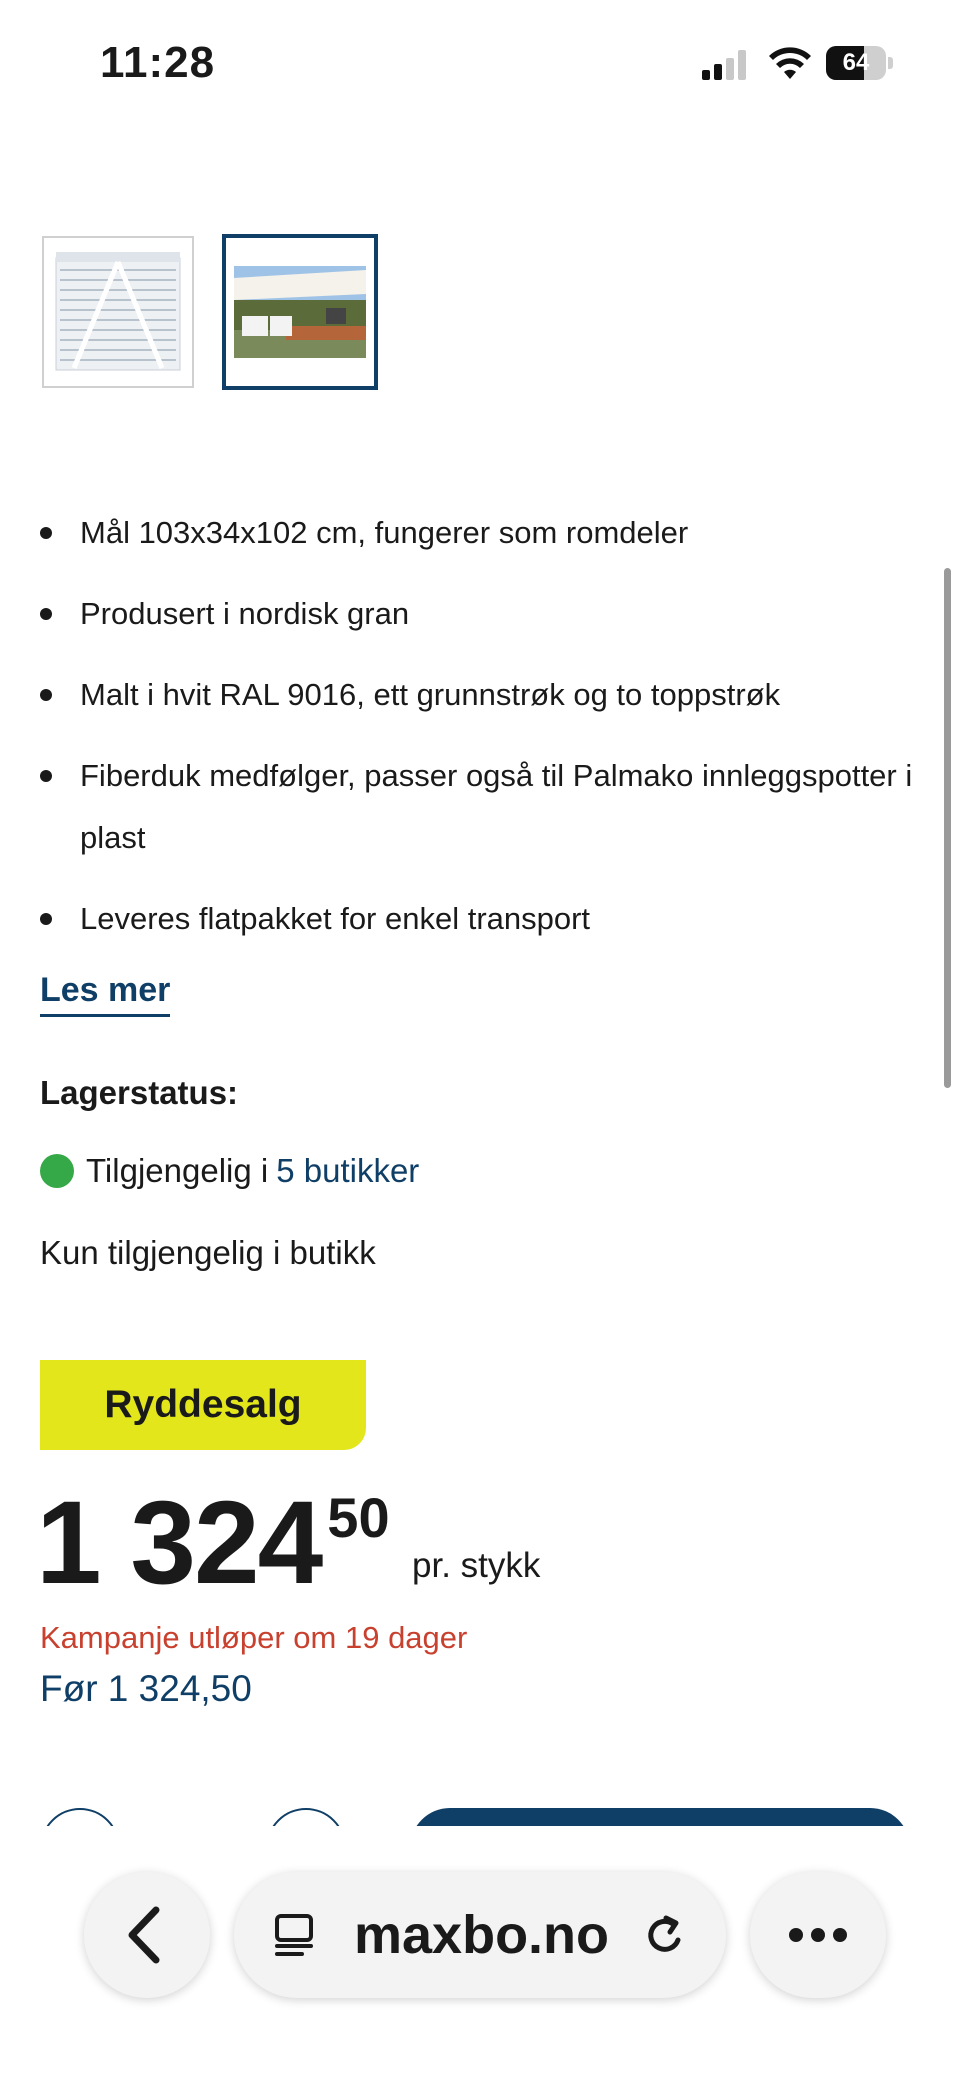 This screenshot has height=2078, width=960. What do you see at coordinates (105, 992) in the screenshot?
I see `read-more-link: Les mer` at bounding box center [105, 992].